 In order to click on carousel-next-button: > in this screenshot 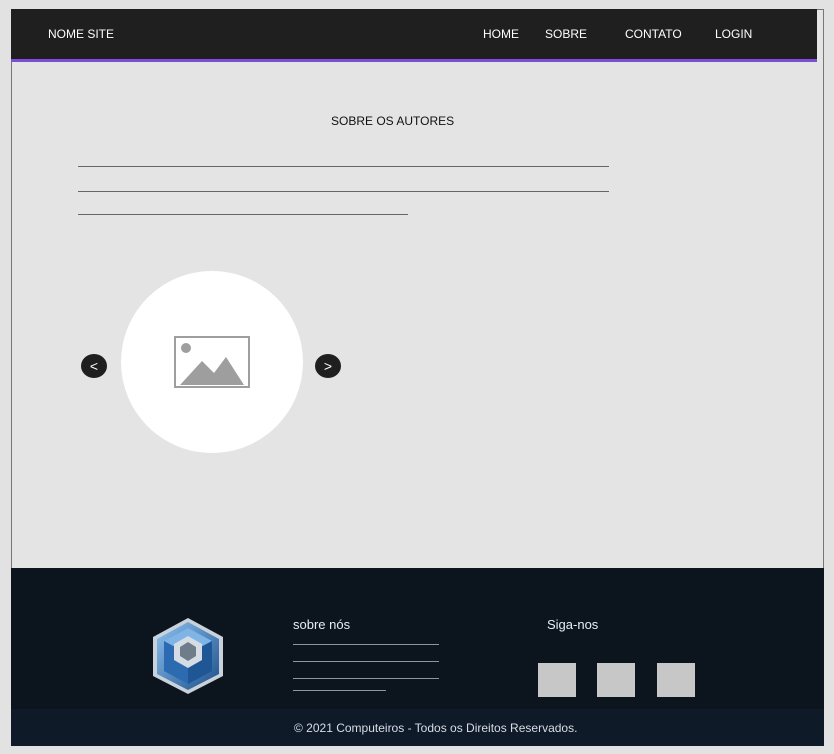, I will do `click(328, 366)`.